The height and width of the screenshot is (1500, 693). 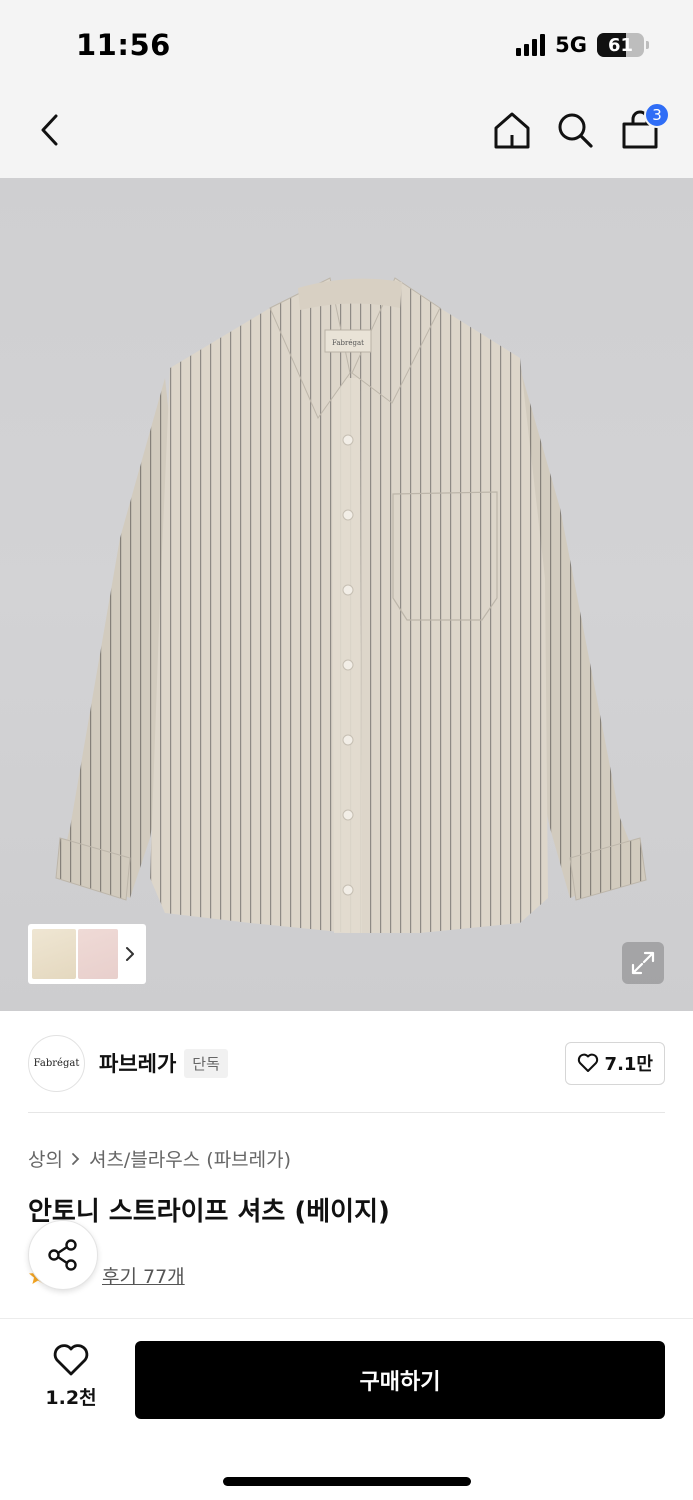 What do you see at coordinates (206, 1063) in the screenshot?
I see `exclusive-badge: 단독` at bounding box center [206, 1063].